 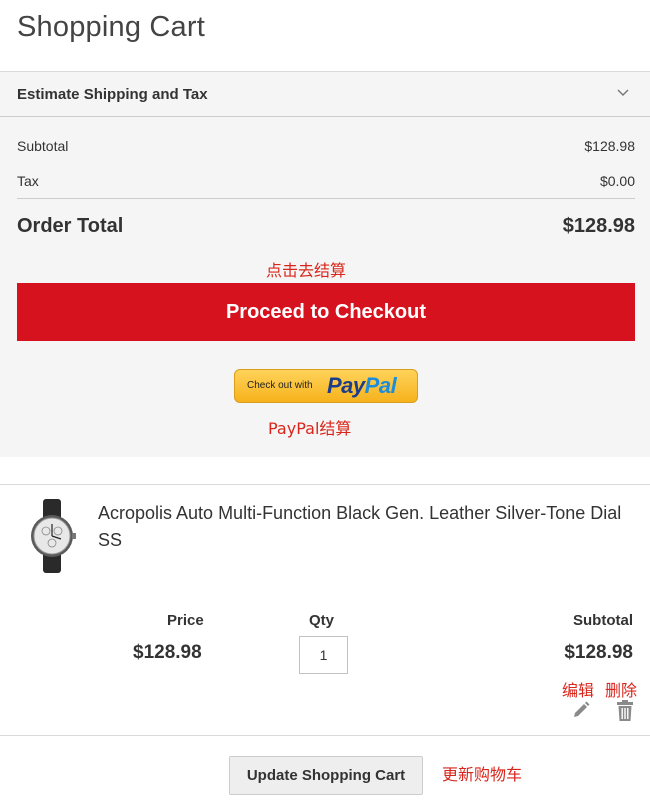 I want to click on chevron-down-icon, so click(x=623, y=92).